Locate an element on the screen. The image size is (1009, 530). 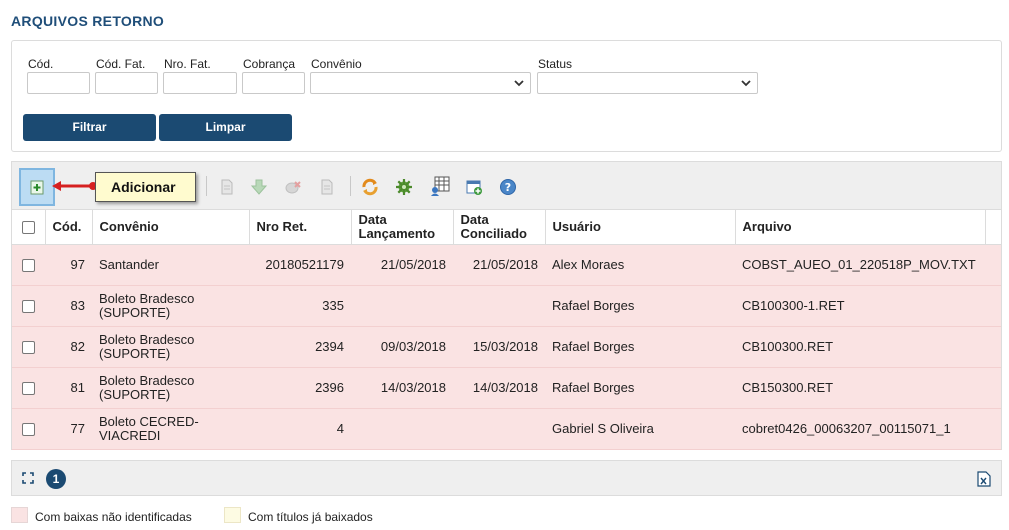
column-header-arquivo: Arquivo is located at coordinates (860, 227).